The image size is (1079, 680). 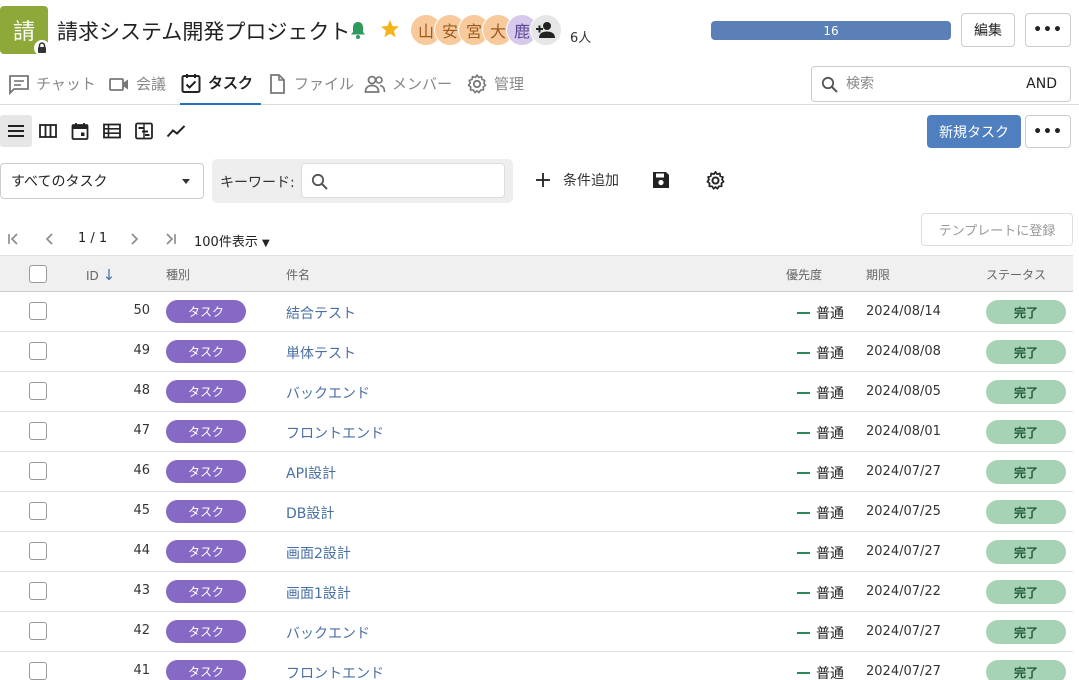 I want to click on task-name-link: 画面2設計, so click(x=318, y=553).